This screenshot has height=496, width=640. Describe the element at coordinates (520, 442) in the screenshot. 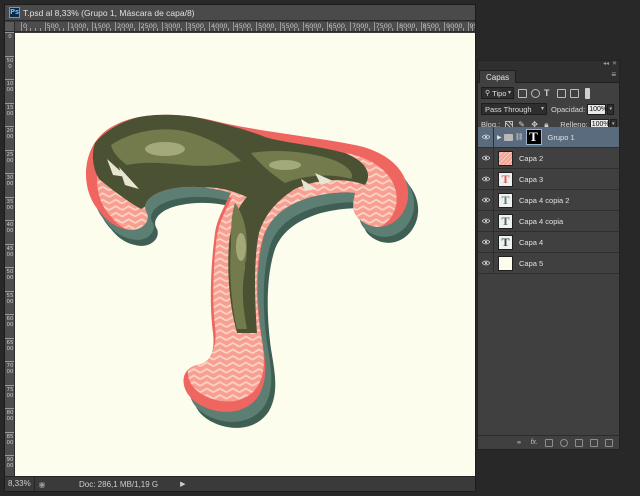

I see `link-layers-icon: ⚭` at that location.